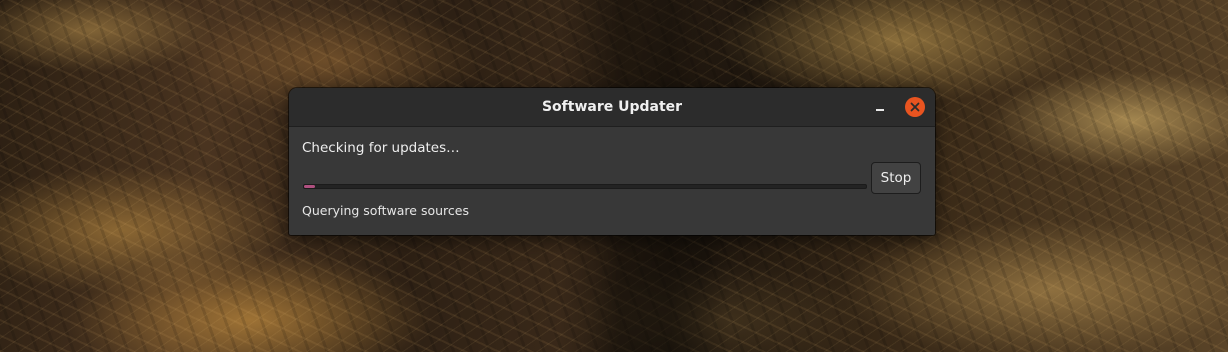 This screenshot has height=352, width=1228. Describe the element at coordinates (896, 178) in the screenshot. I see `stop-button: Stop` at that location.